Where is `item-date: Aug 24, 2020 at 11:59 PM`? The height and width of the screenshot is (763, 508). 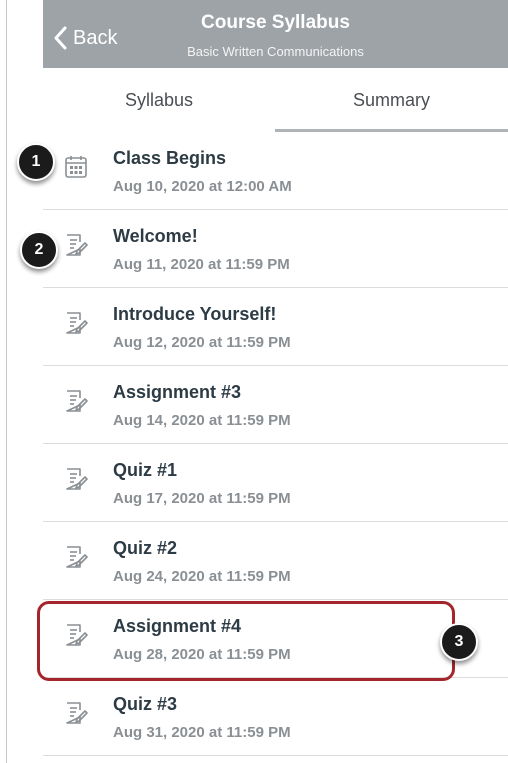 item-date: Aug 24, 2020 at 11:59 PM is located at coordinates (202, 576).